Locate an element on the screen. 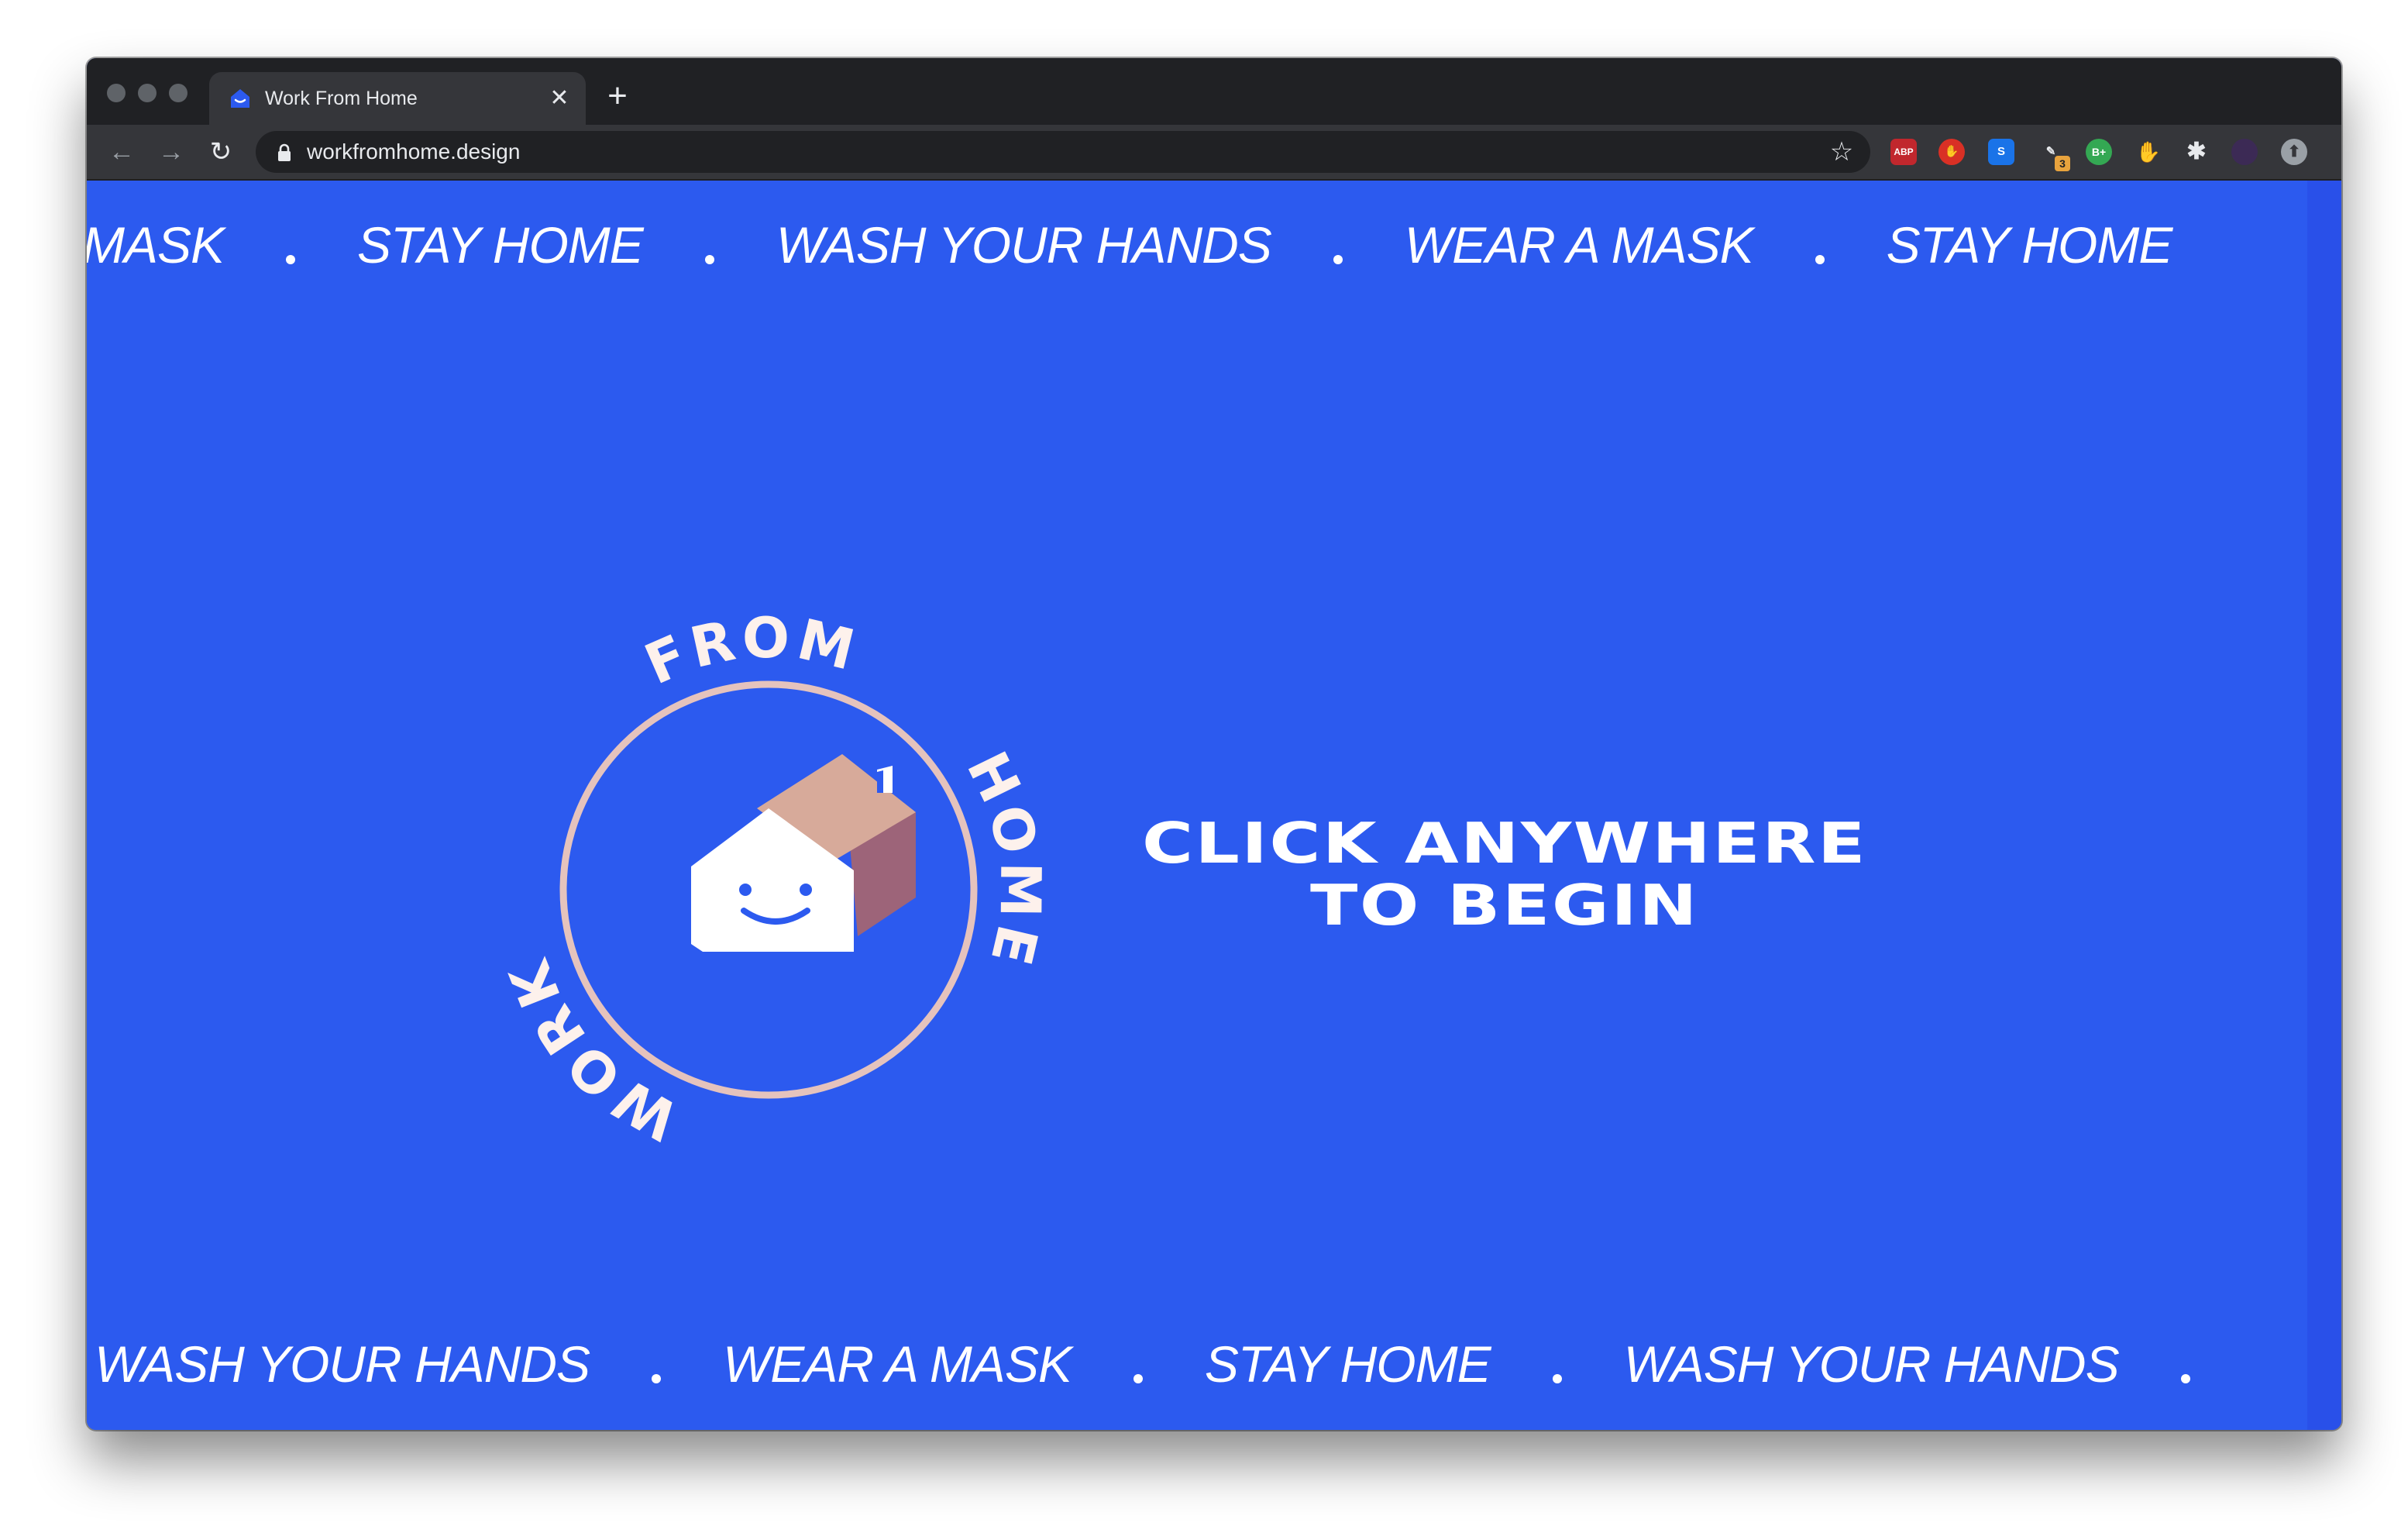 This screenshot has width=2408, height=1533. house-favicon-icon is located at coordinates (240, 98).